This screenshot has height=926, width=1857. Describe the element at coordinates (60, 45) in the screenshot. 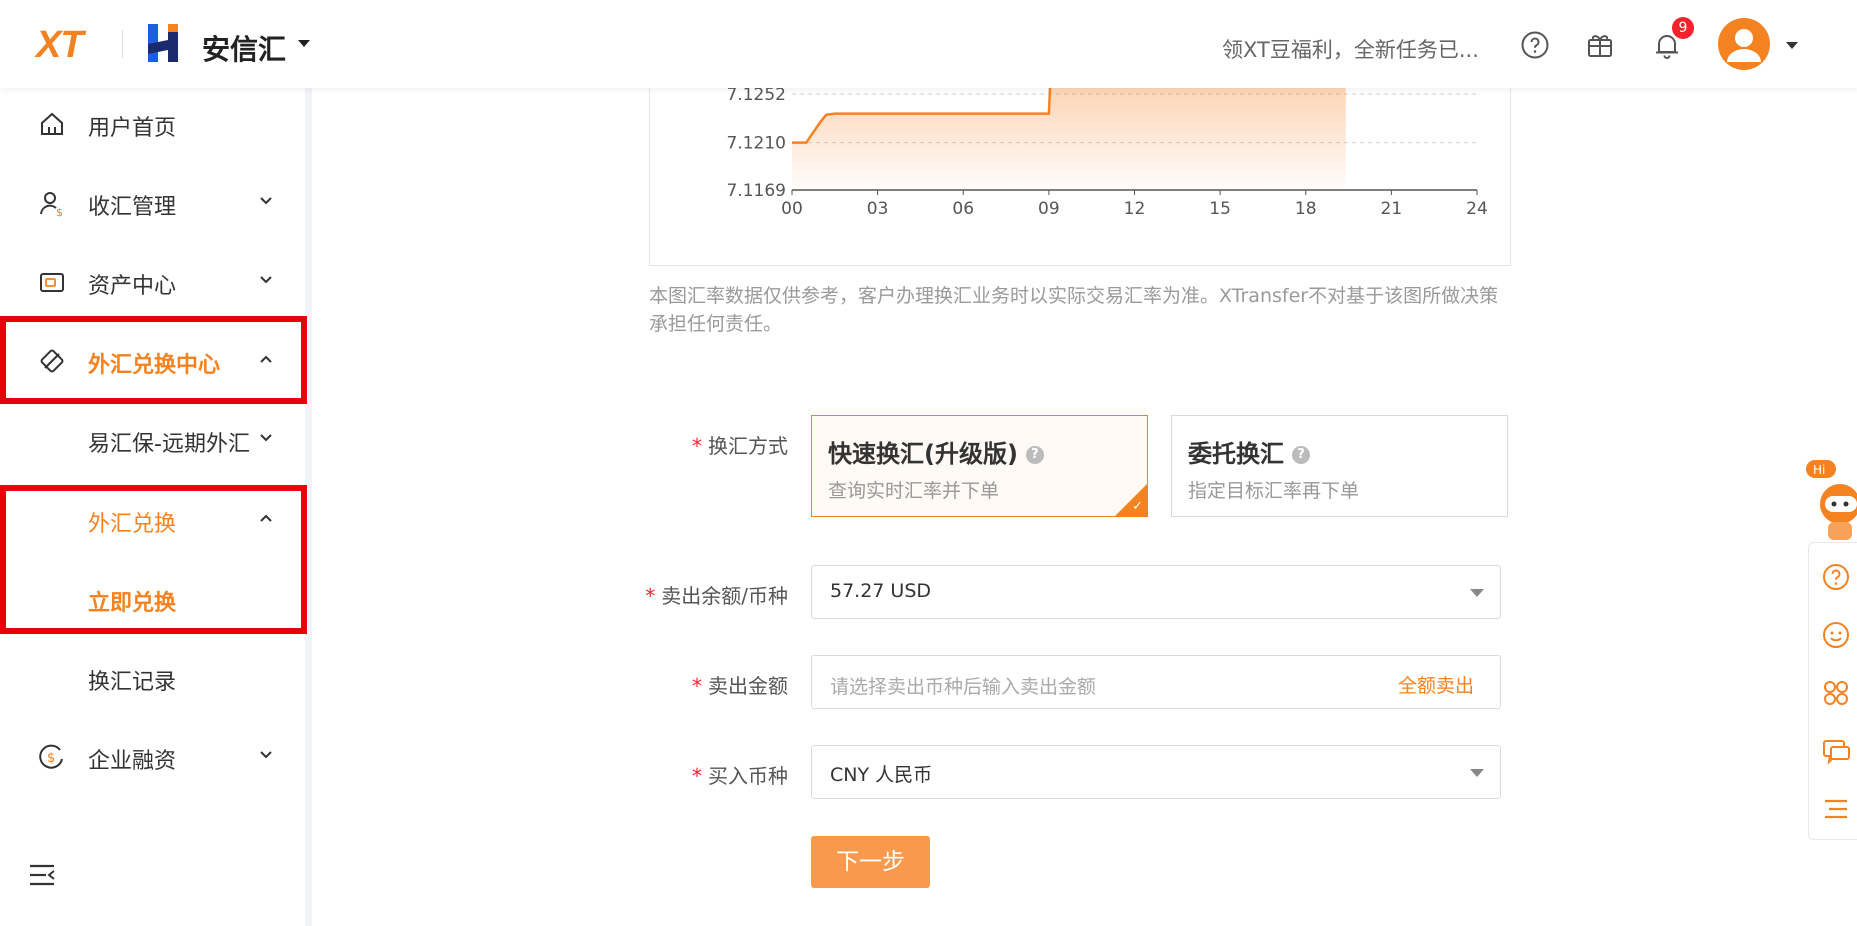

I see `xt-logo: XT` at that location.